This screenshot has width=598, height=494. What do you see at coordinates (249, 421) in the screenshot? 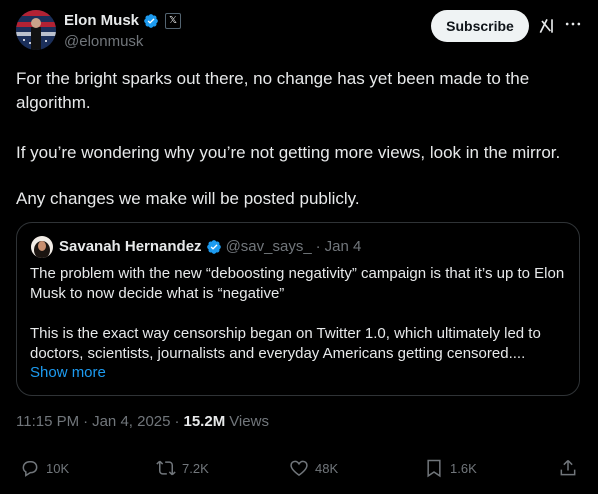
I see `views-label: Views` at bounding box center [249, 421].